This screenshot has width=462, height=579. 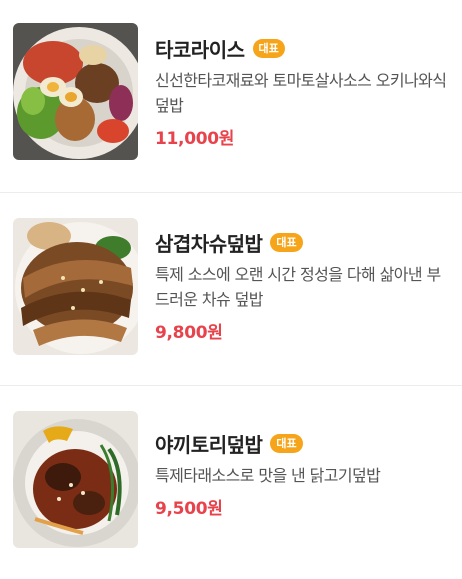 What do you see at coordinates (301, 48) in the screenshot?
I see `name-row: 타코라이스 대표` at bounding box center [301, 48].